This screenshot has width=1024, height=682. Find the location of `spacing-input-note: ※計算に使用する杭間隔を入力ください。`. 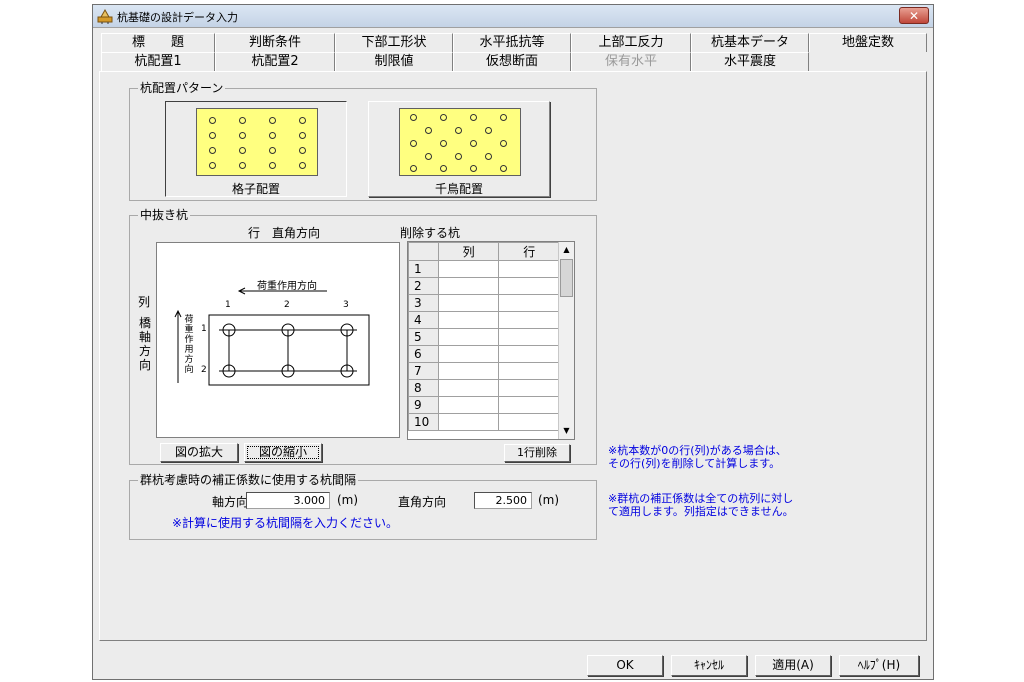

spacing-input-note: ※計算に使用する杭間隔を入力ください。 is located at coordinates (285, 523).